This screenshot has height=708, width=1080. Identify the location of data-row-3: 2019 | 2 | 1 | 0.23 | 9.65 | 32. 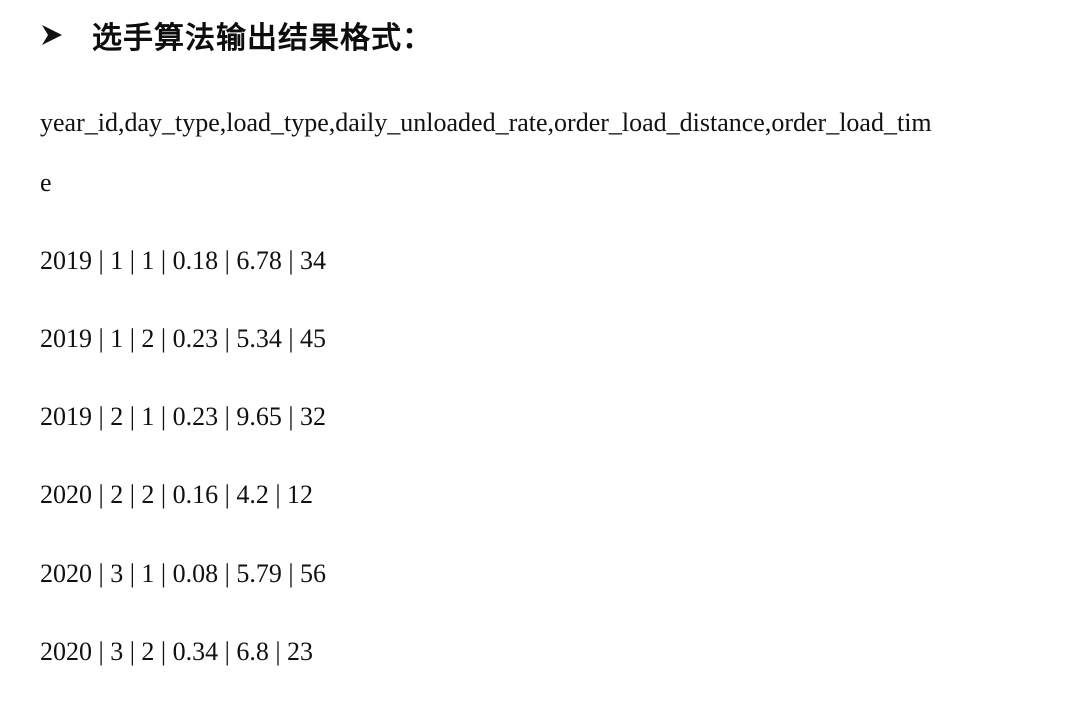
(183, 416).